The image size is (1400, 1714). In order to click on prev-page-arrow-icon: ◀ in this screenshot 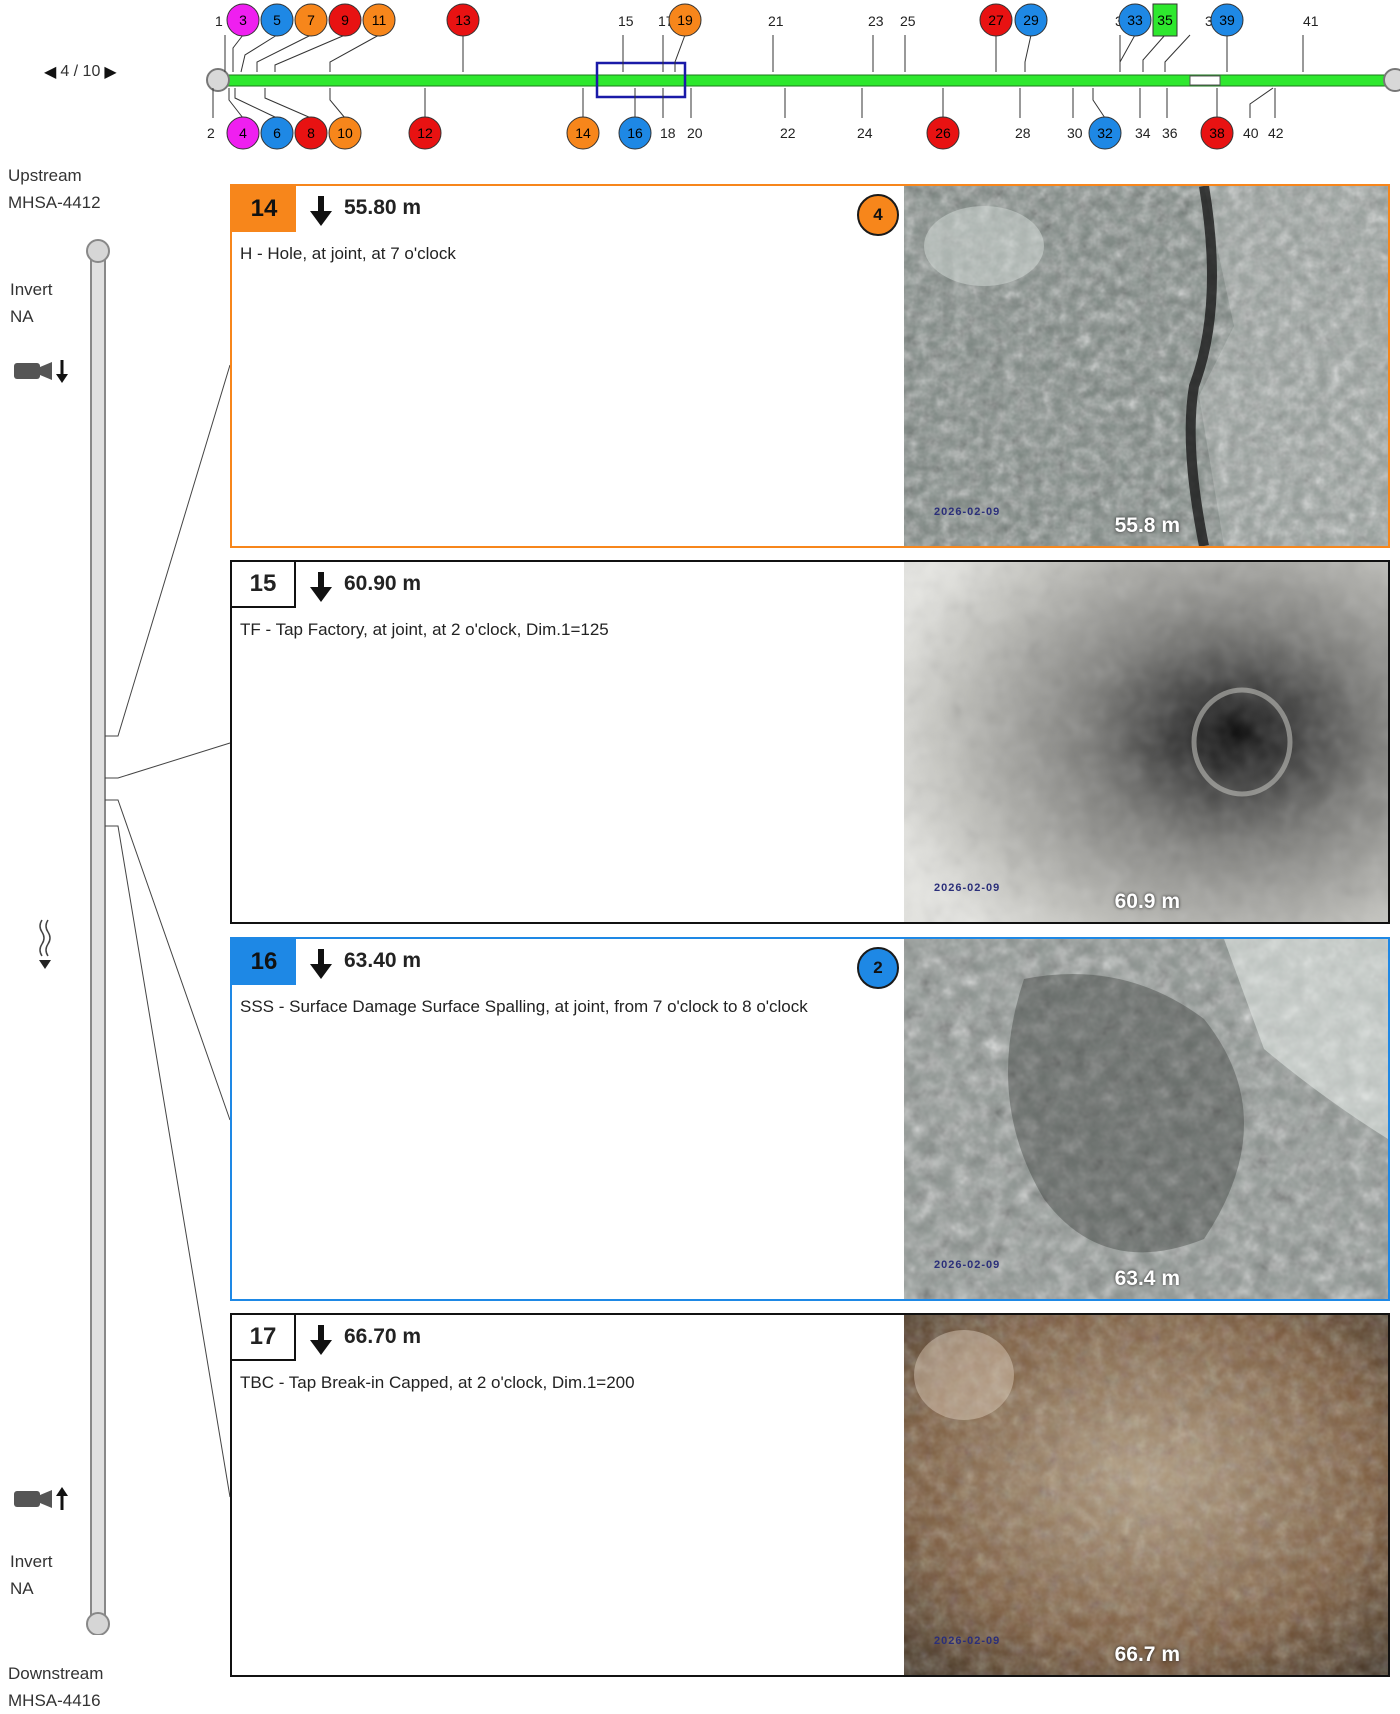, I will do `click(50, 72)`.